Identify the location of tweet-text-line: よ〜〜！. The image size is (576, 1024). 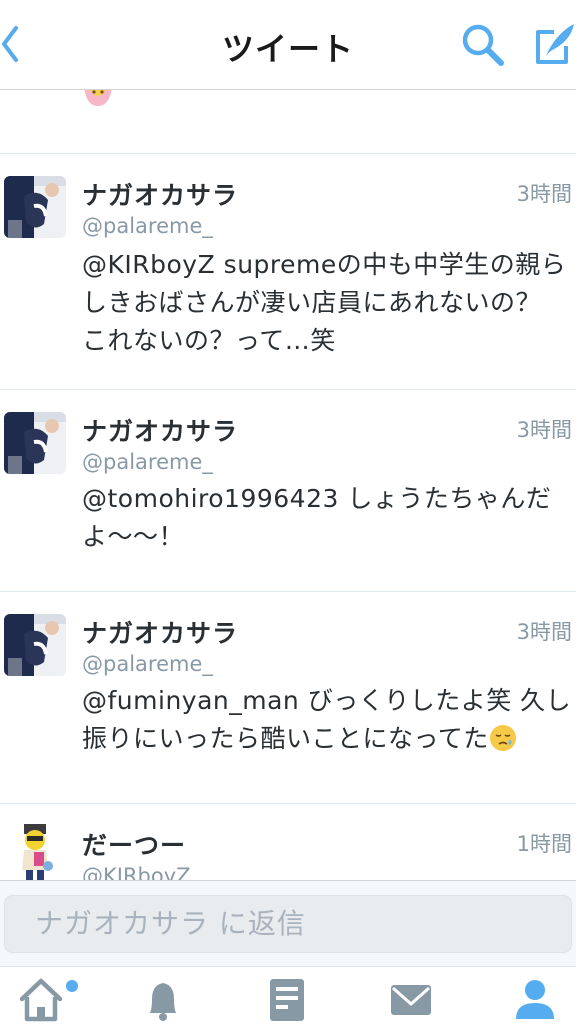
(133, 536).